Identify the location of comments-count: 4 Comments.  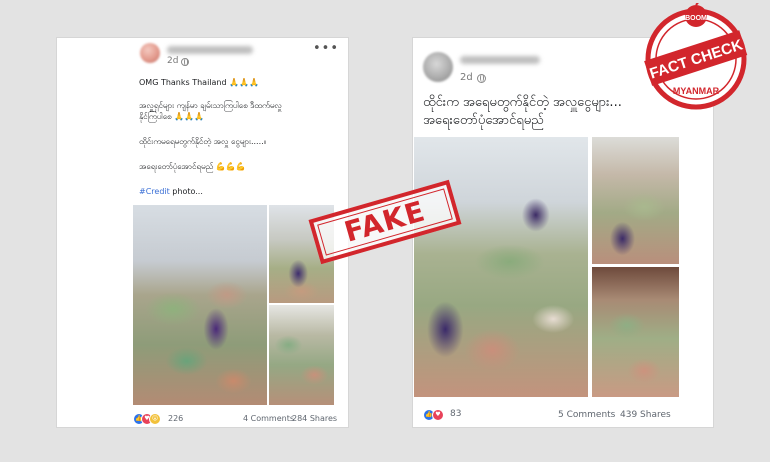
(268, 418).